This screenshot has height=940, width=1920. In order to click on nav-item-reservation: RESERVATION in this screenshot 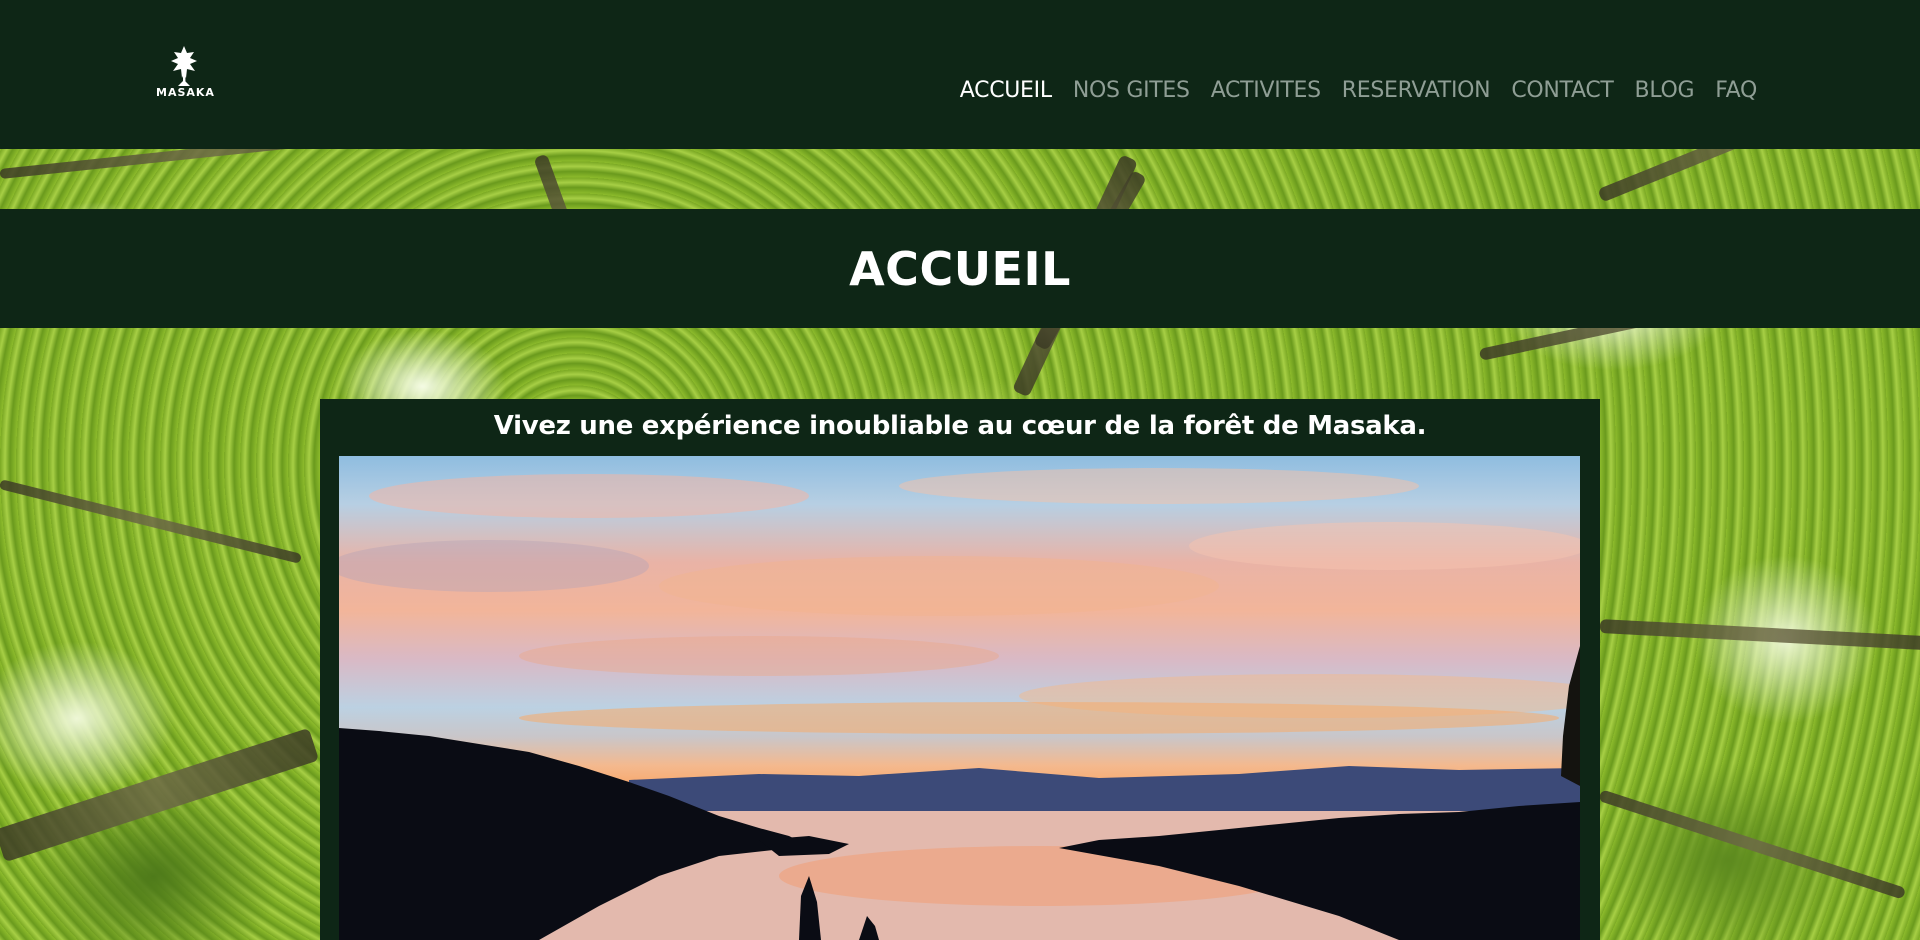, I will do `click(1416, 90)`.